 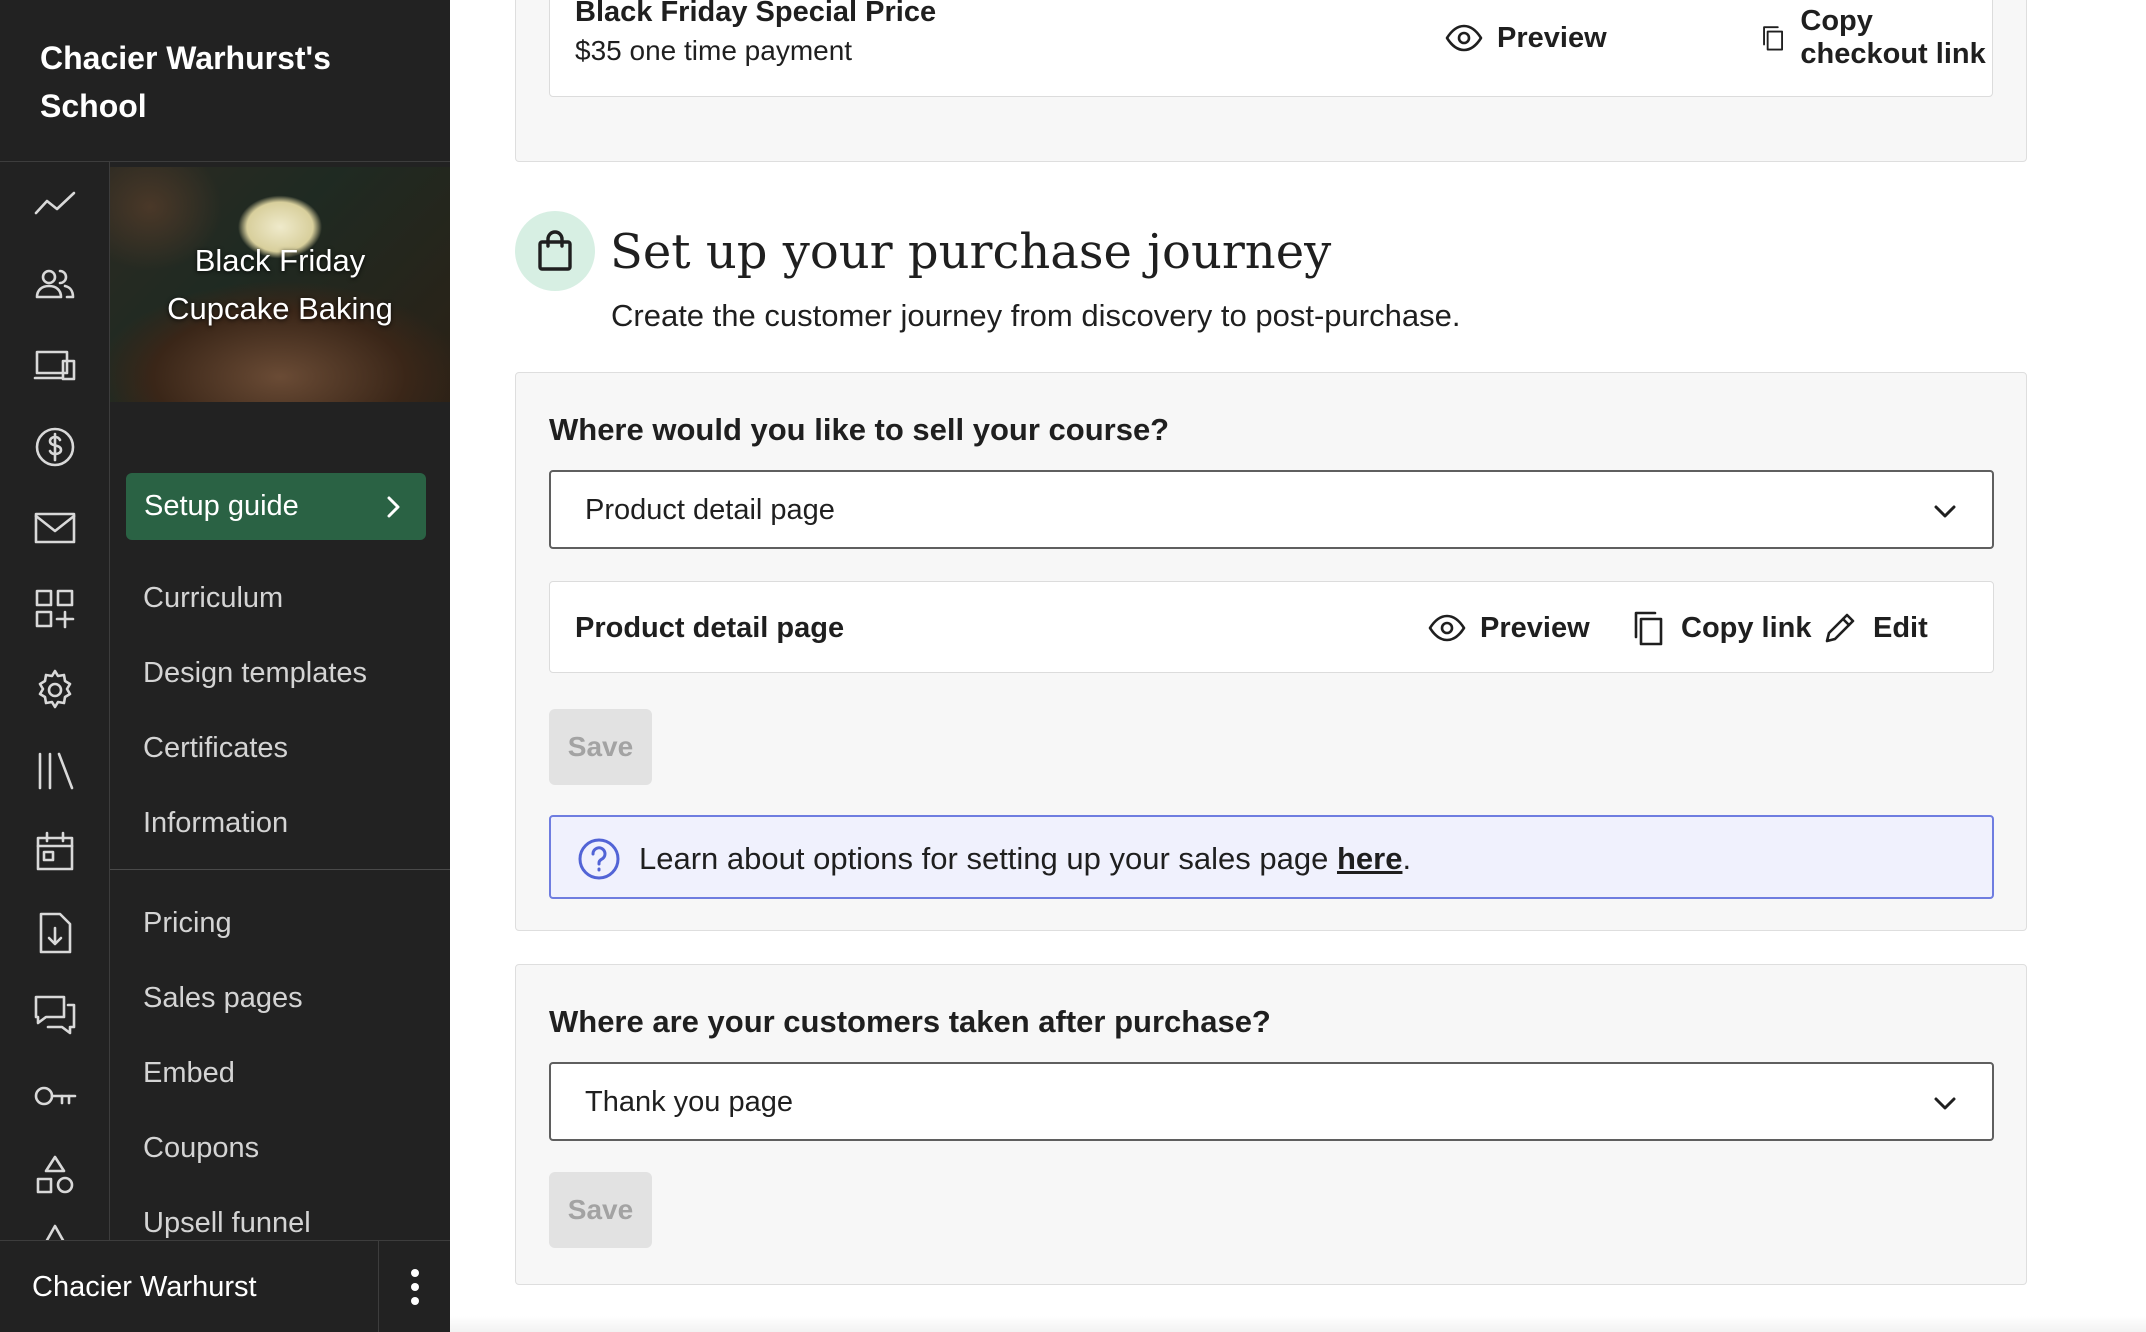 I want to click on pencil-icon, so click(x=1840, y=628).